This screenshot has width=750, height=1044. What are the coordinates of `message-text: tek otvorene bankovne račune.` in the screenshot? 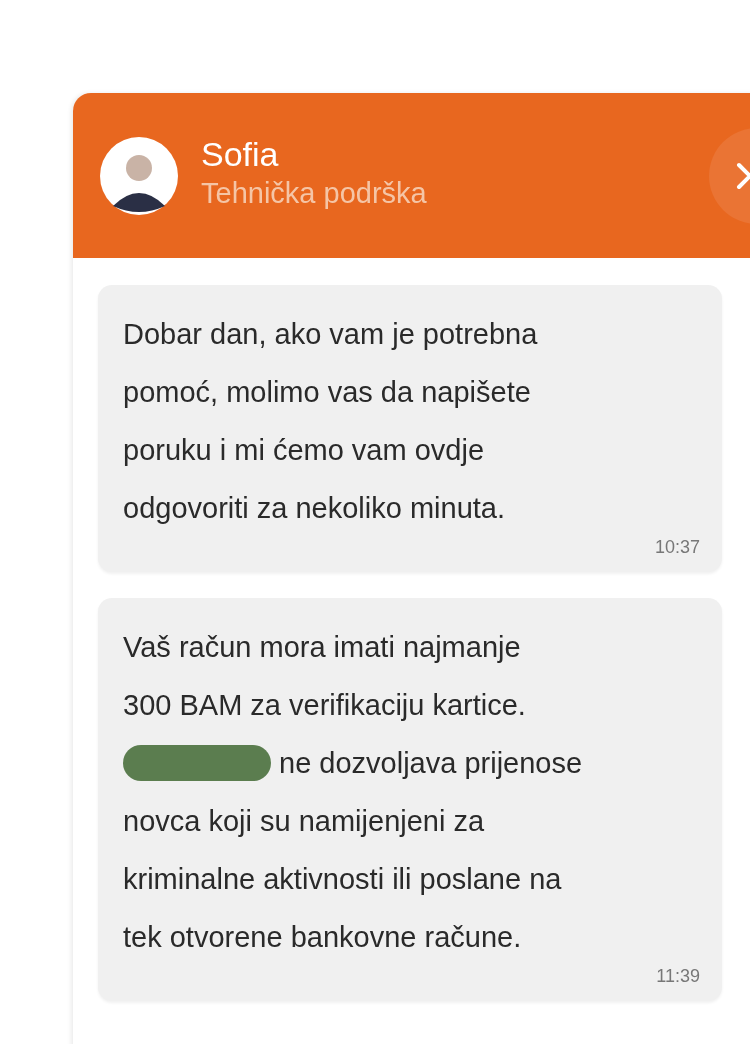 It's located at (322, 937).